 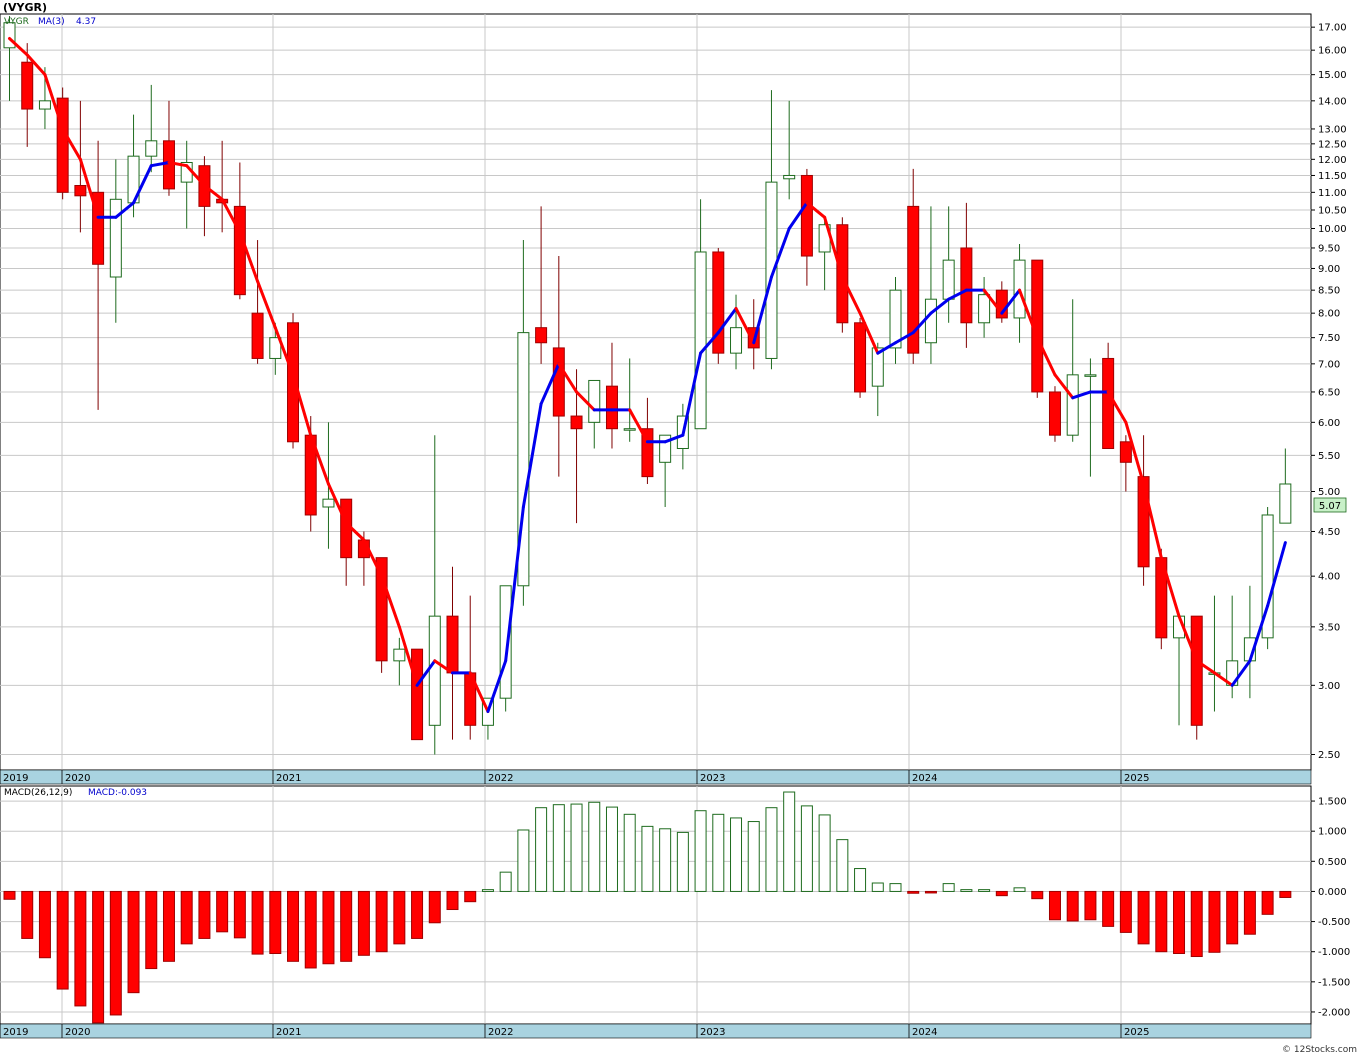 I want to click on price-tick-label: 12.50, so click(x=1332, y=144).